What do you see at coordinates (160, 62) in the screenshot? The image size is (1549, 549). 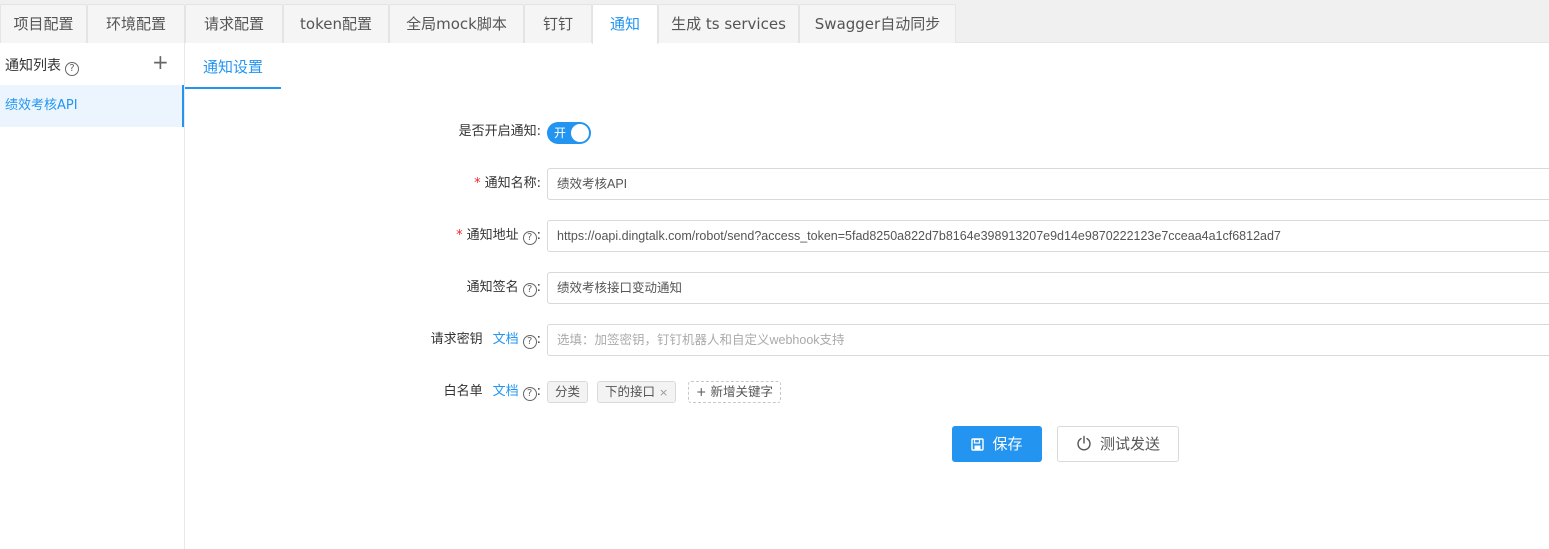 I see `add-notification-icon: +` at bounding box center [160, 62].